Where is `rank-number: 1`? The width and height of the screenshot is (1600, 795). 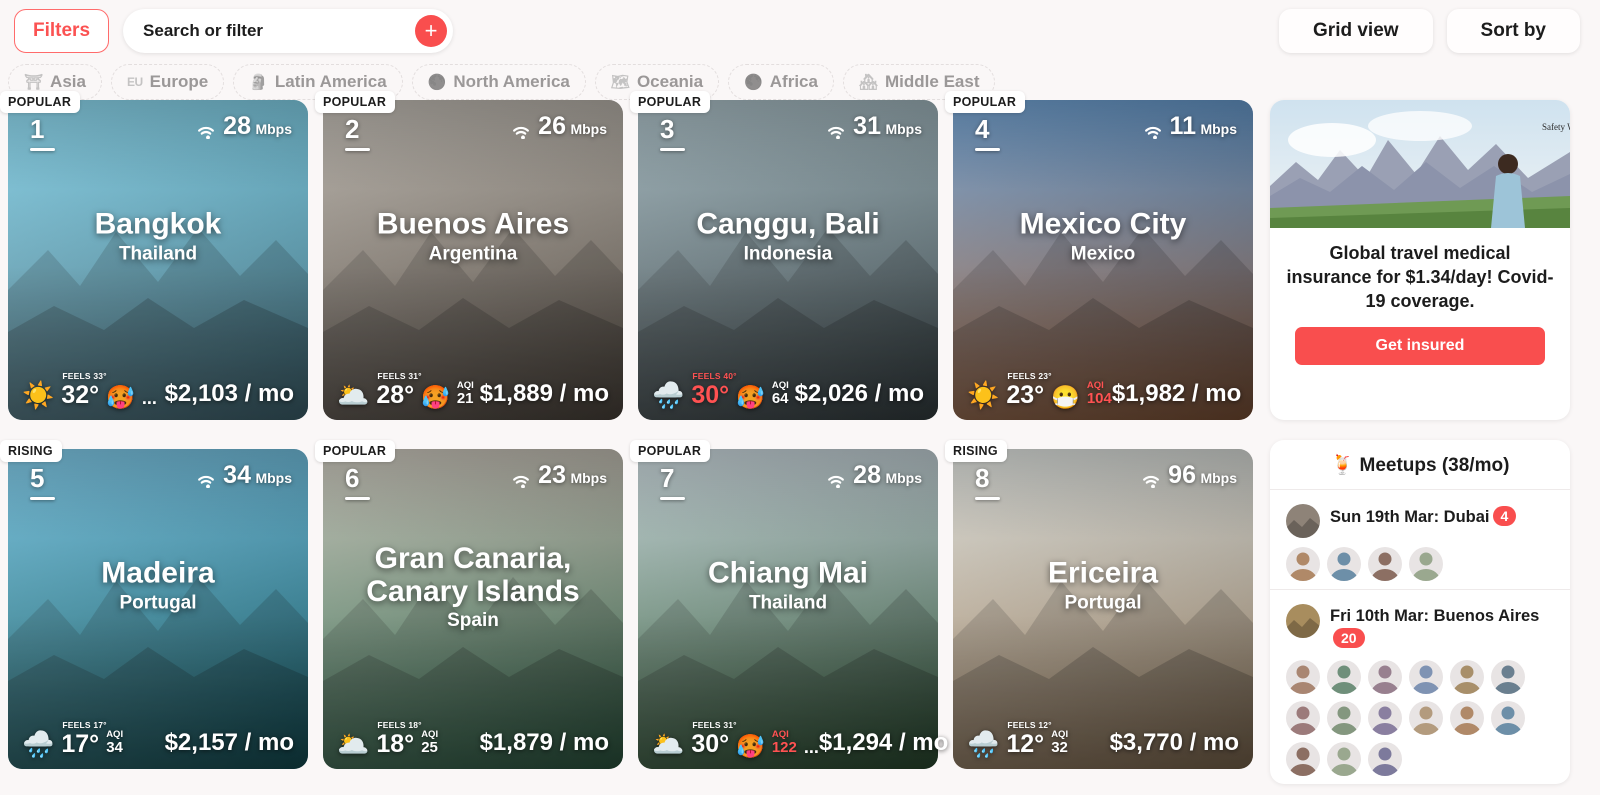
rank-number: 1 is located at coordinates (42, 132).